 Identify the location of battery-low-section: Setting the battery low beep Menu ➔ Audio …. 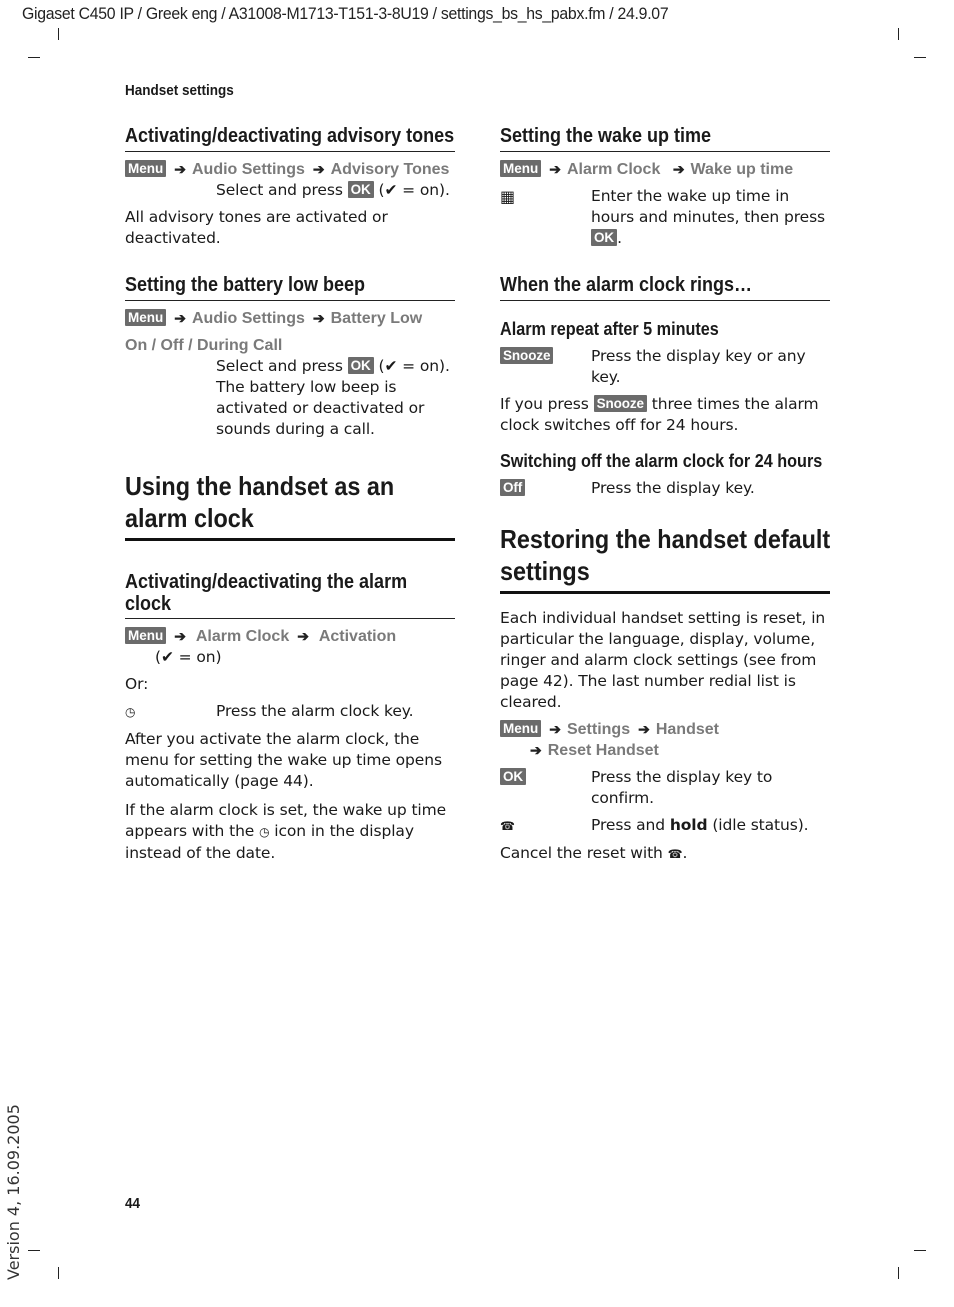
(290, 356).